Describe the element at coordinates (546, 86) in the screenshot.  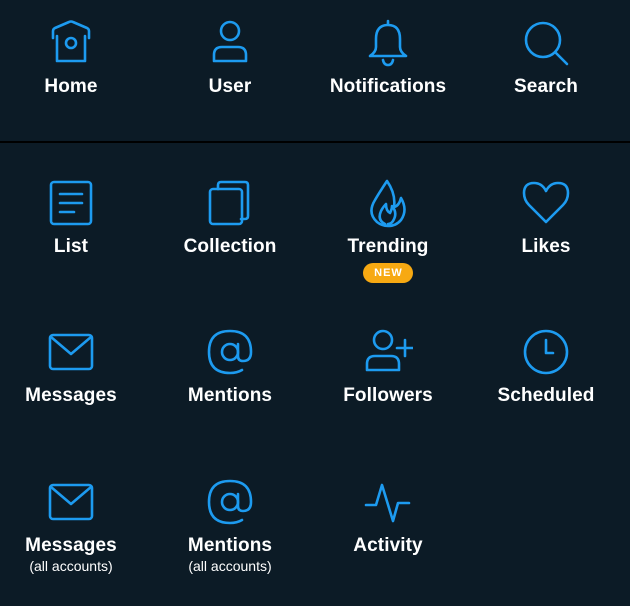
I see `search-label: Search` at that location.